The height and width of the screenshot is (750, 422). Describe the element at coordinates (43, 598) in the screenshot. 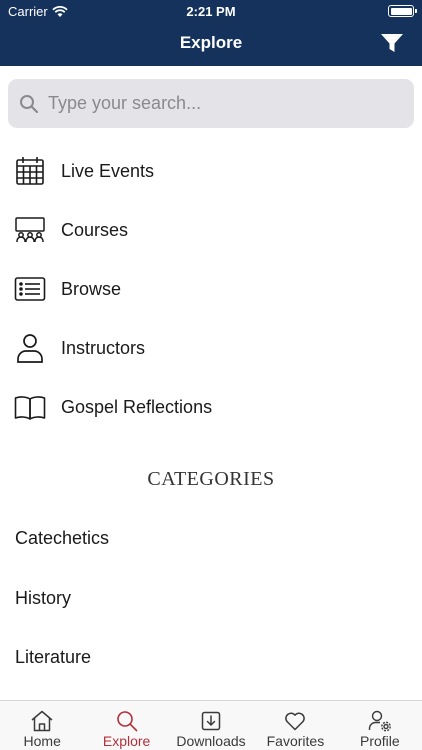

I see `category-label: History` at that location.